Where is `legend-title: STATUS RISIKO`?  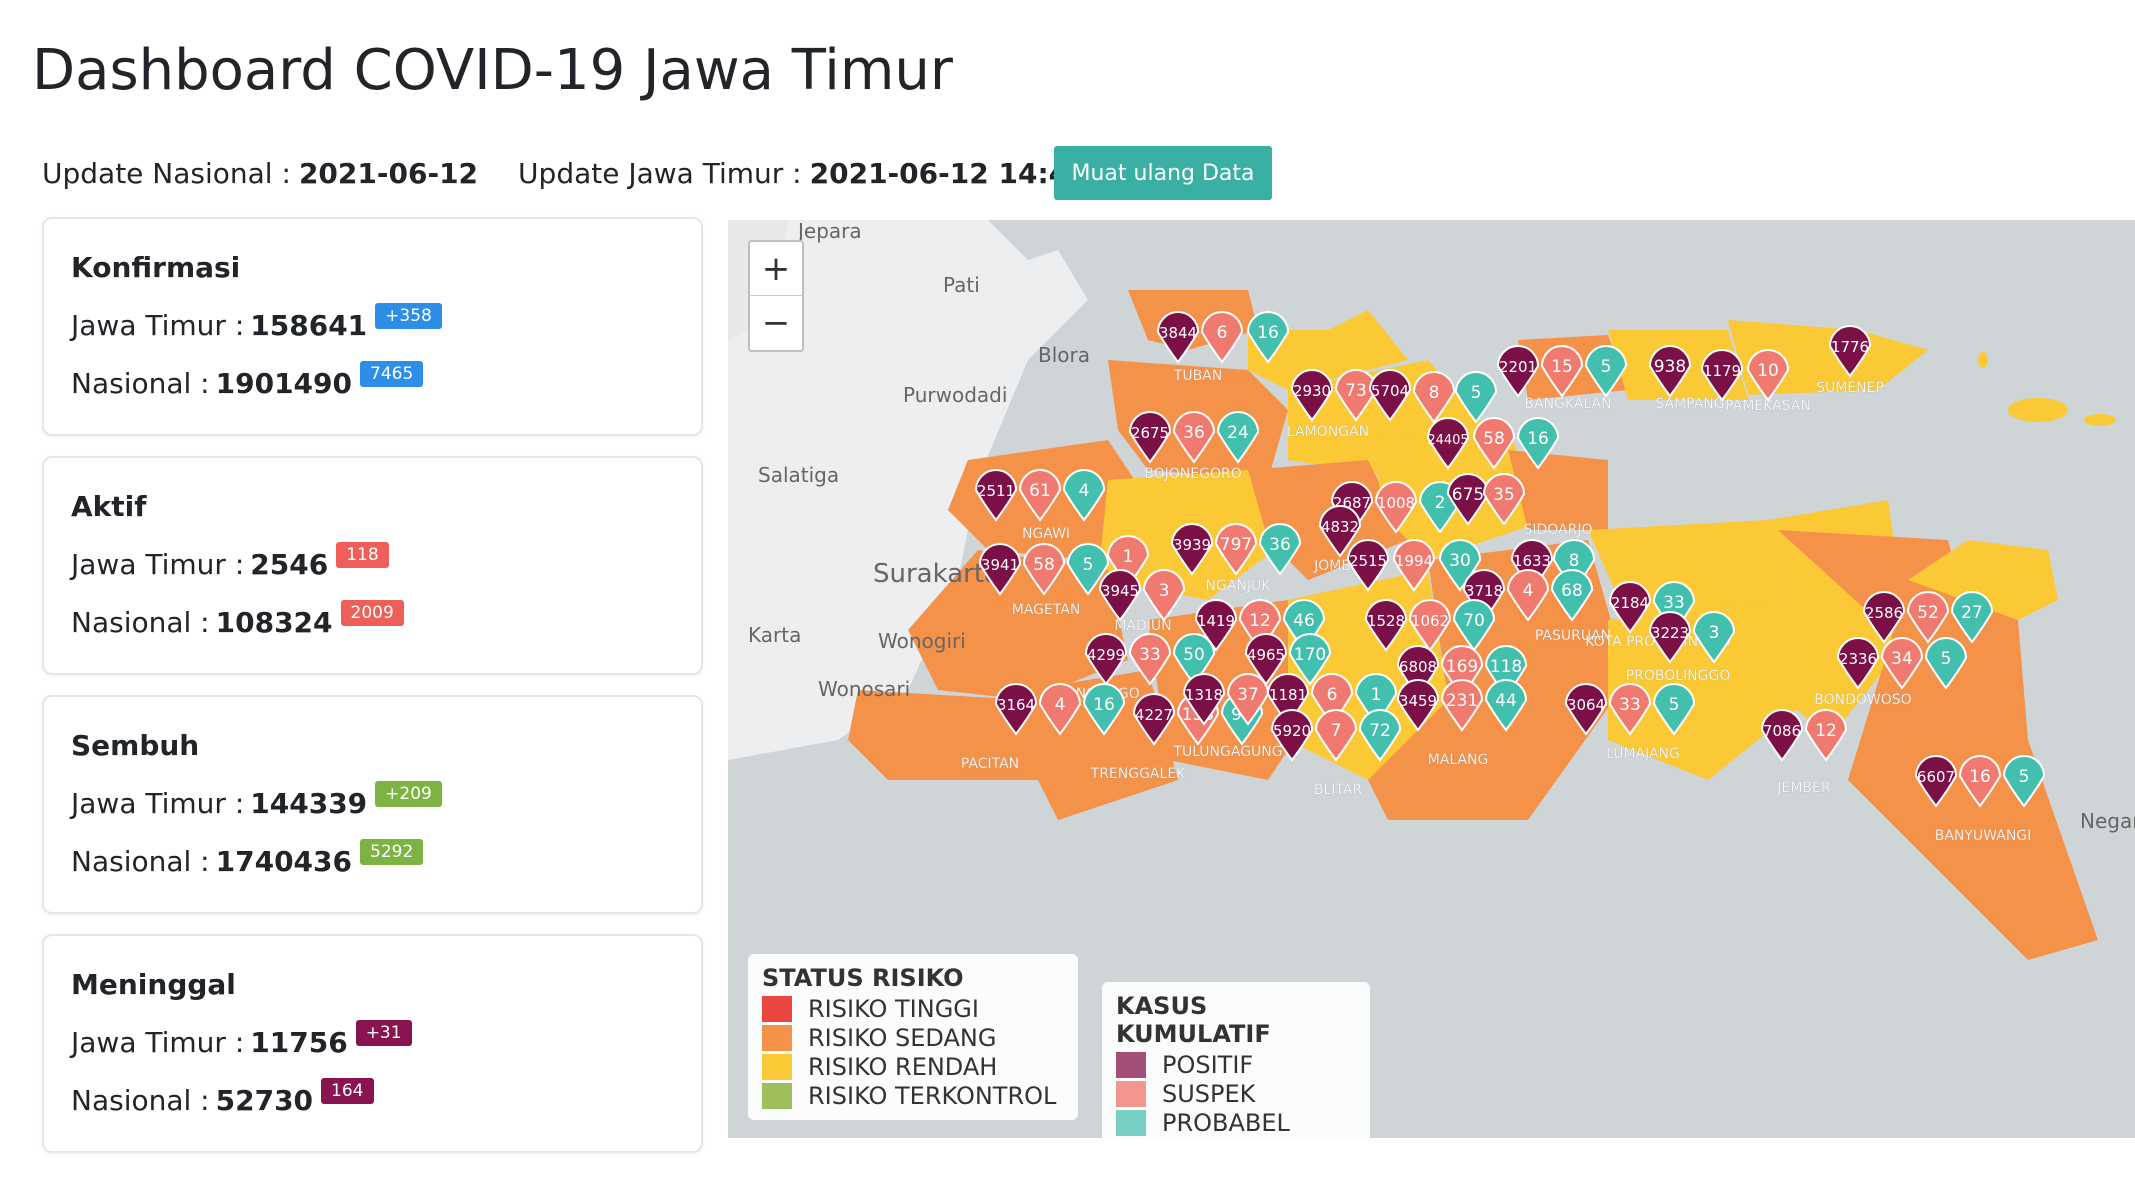 legend-title: STATUS RISIKO is located at coordinates (863, 978).